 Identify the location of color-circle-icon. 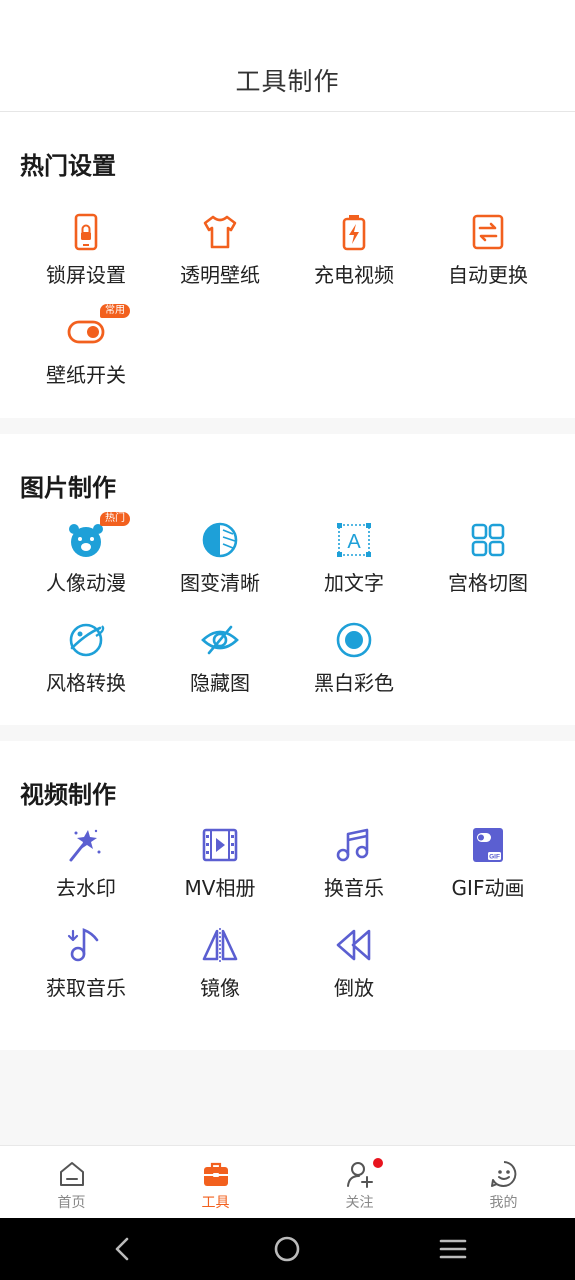
(354, 640).